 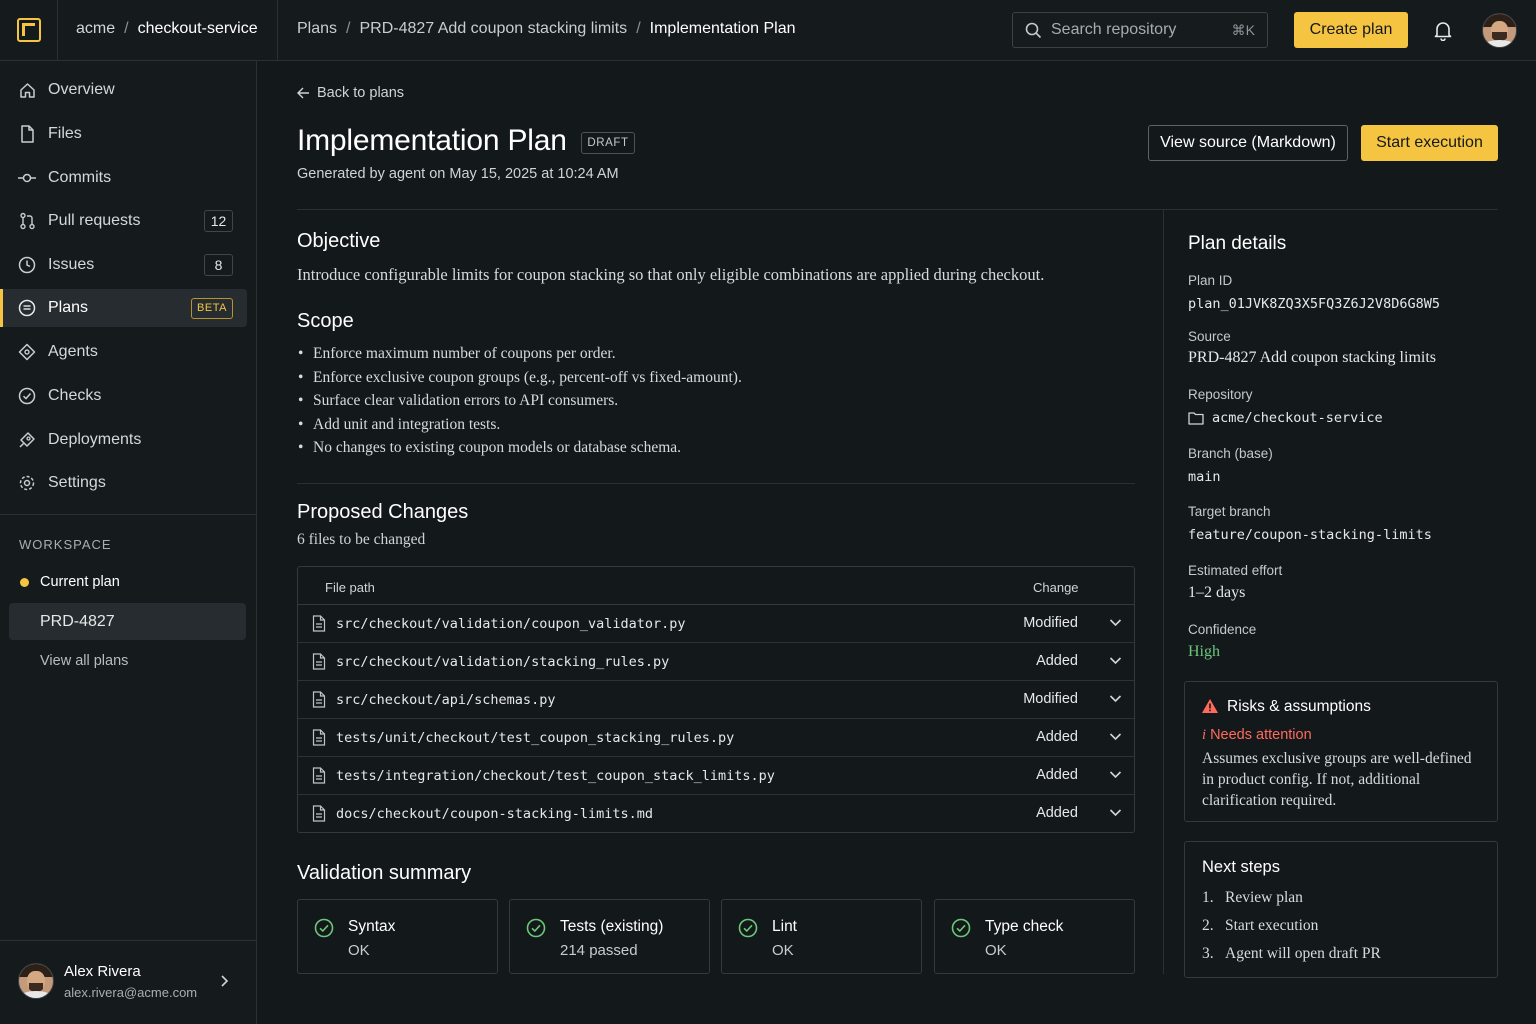 I want to click on plans-icon, so click(x=27, y=308).